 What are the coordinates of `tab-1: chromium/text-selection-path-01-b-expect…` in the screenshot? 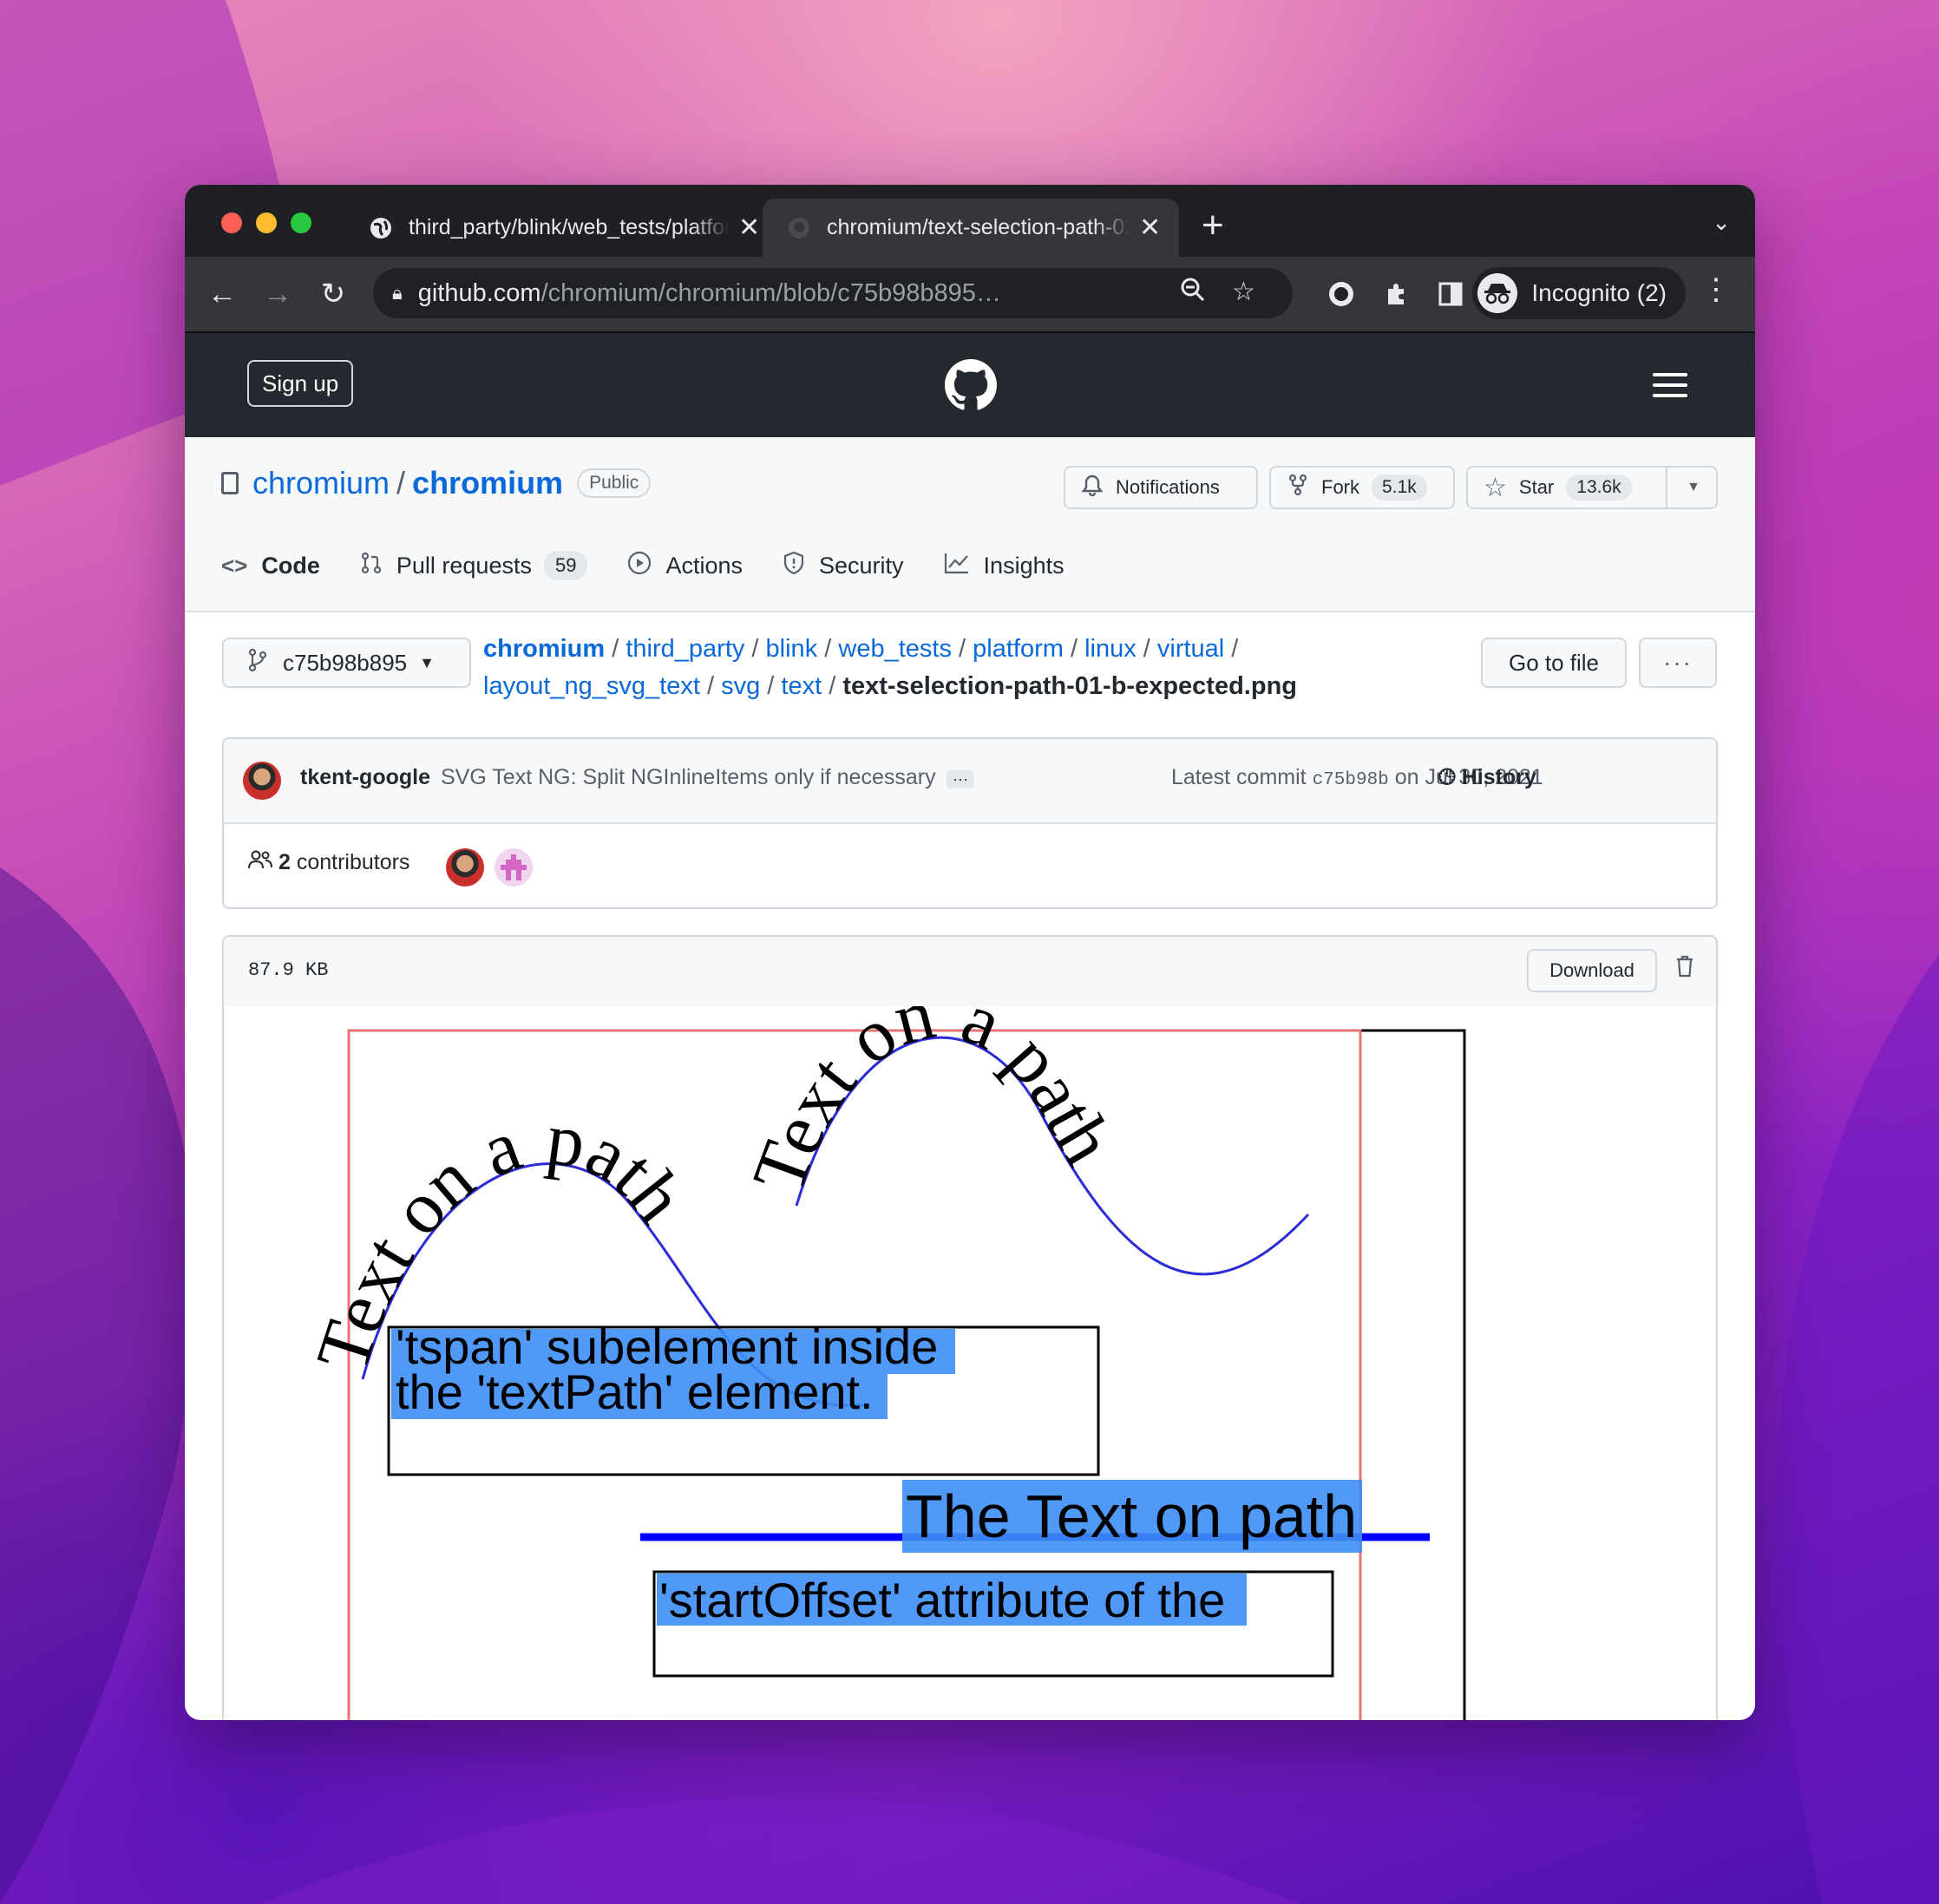 It's located at (971, 228).